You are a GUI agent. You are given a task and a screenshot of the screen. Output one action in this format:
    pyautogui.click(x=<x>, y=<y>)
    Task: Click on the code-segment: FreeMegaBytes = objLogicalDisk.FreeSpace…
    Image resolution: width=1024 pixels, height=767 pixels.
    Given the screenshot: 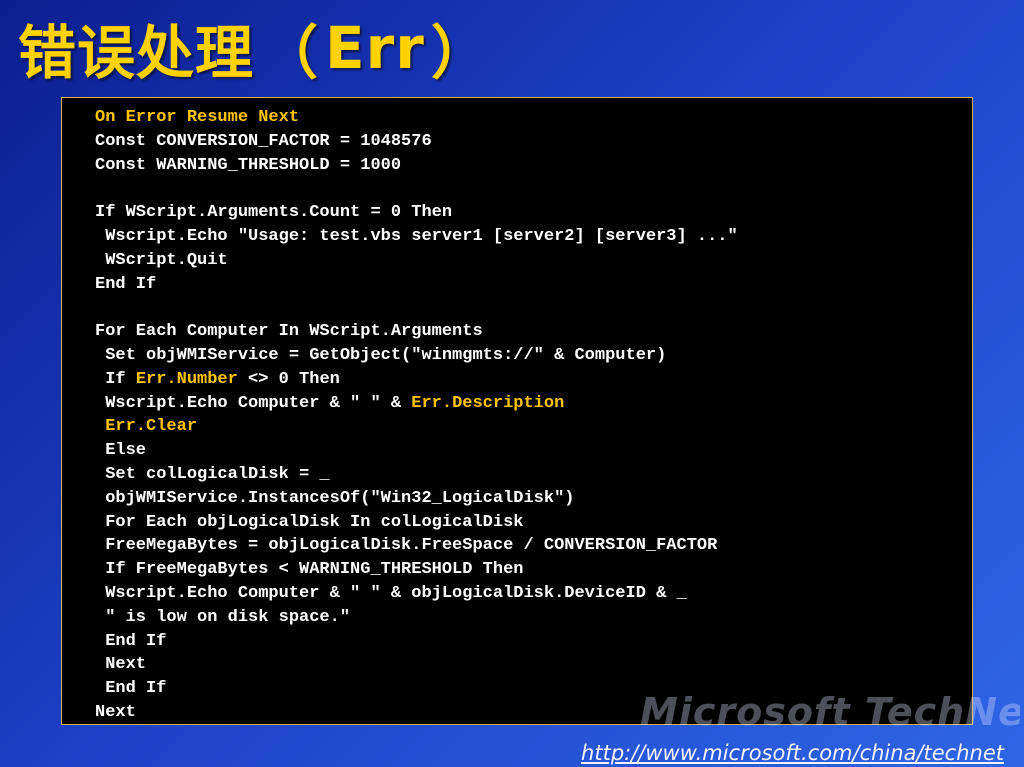 What is the action you would take?
    pyautogui.click(x=406, y=546)
    